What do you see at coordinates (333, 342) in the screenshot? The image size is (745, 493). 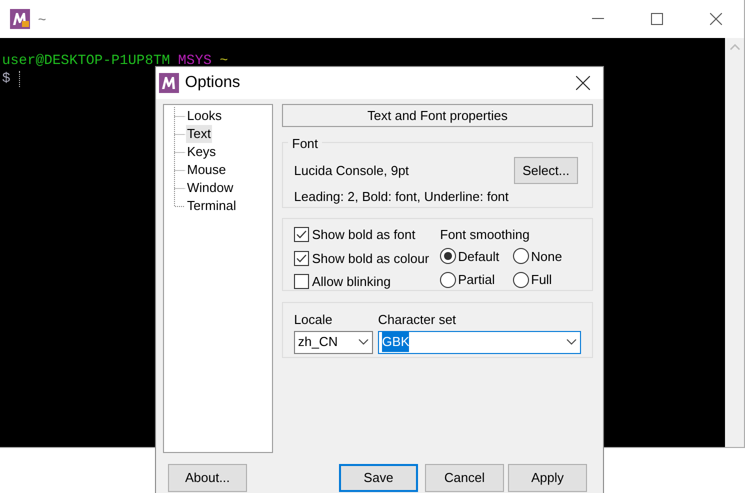 I see `locale-dropdown: zh_CN` at bounding box center [333, 342].